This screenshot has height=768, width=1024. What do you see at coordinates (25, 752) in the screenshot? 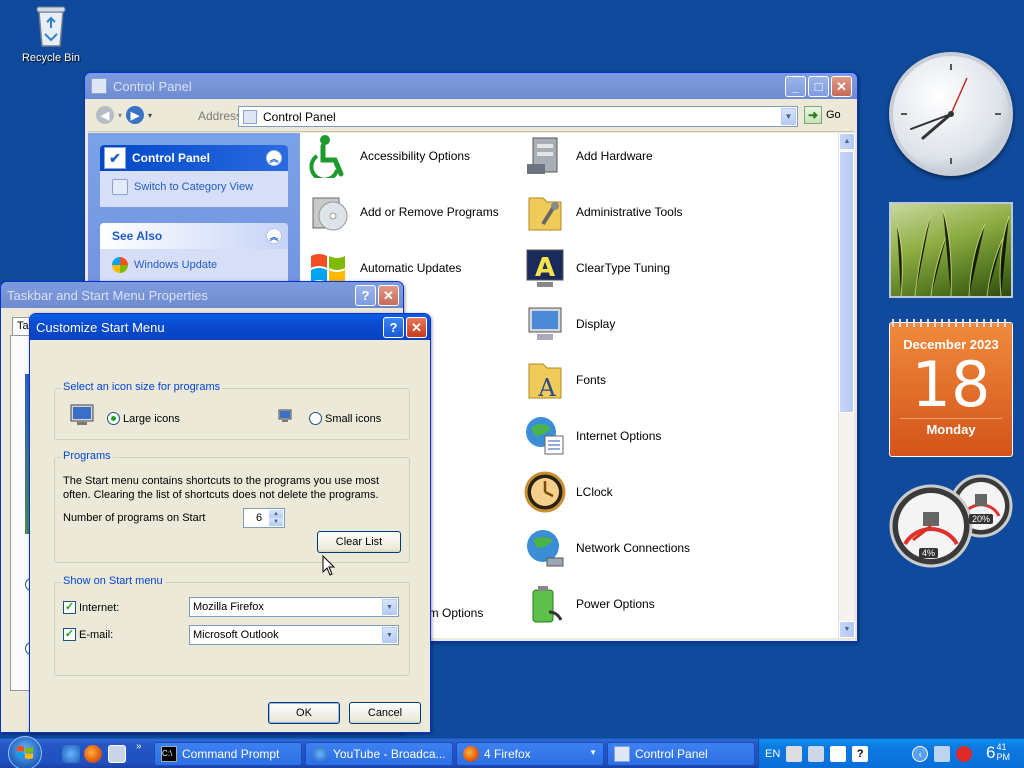
I see `start-button` at bounding box center [25, 752].